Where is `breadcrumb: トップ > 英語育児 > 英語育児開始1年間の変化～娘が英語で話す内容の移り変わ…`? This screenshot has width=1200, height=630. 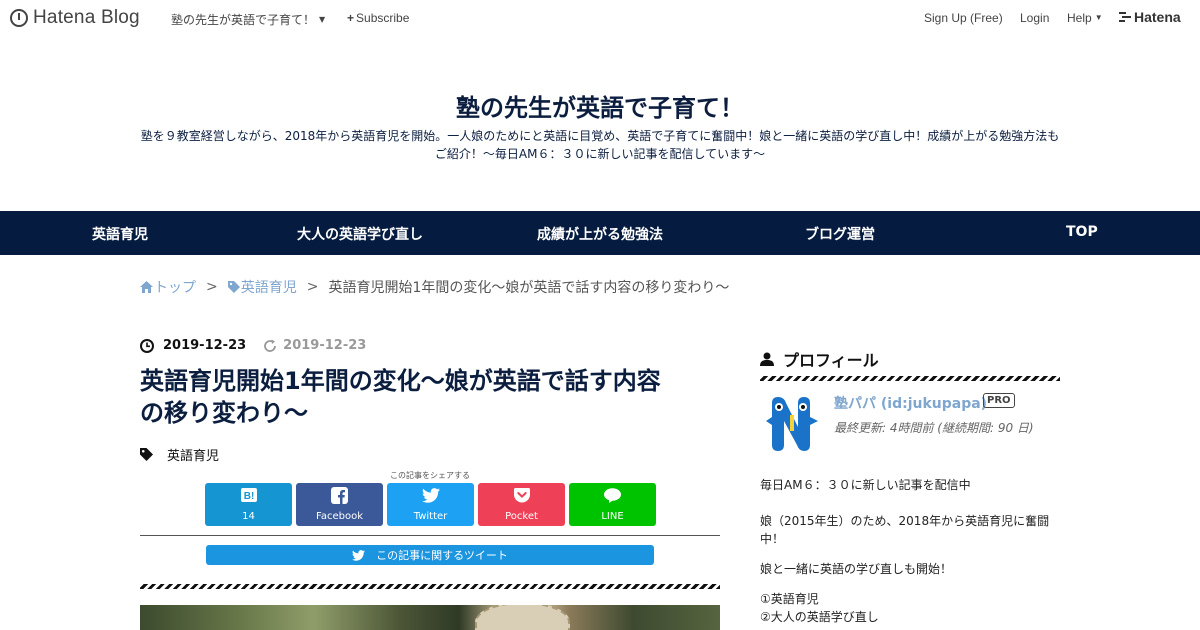
breadcrumb: トップ > 英語育児 > 英語育児開始1年間の変化～娘が英語で話す内容の移り変わ… is located at coordinates (434, 287).